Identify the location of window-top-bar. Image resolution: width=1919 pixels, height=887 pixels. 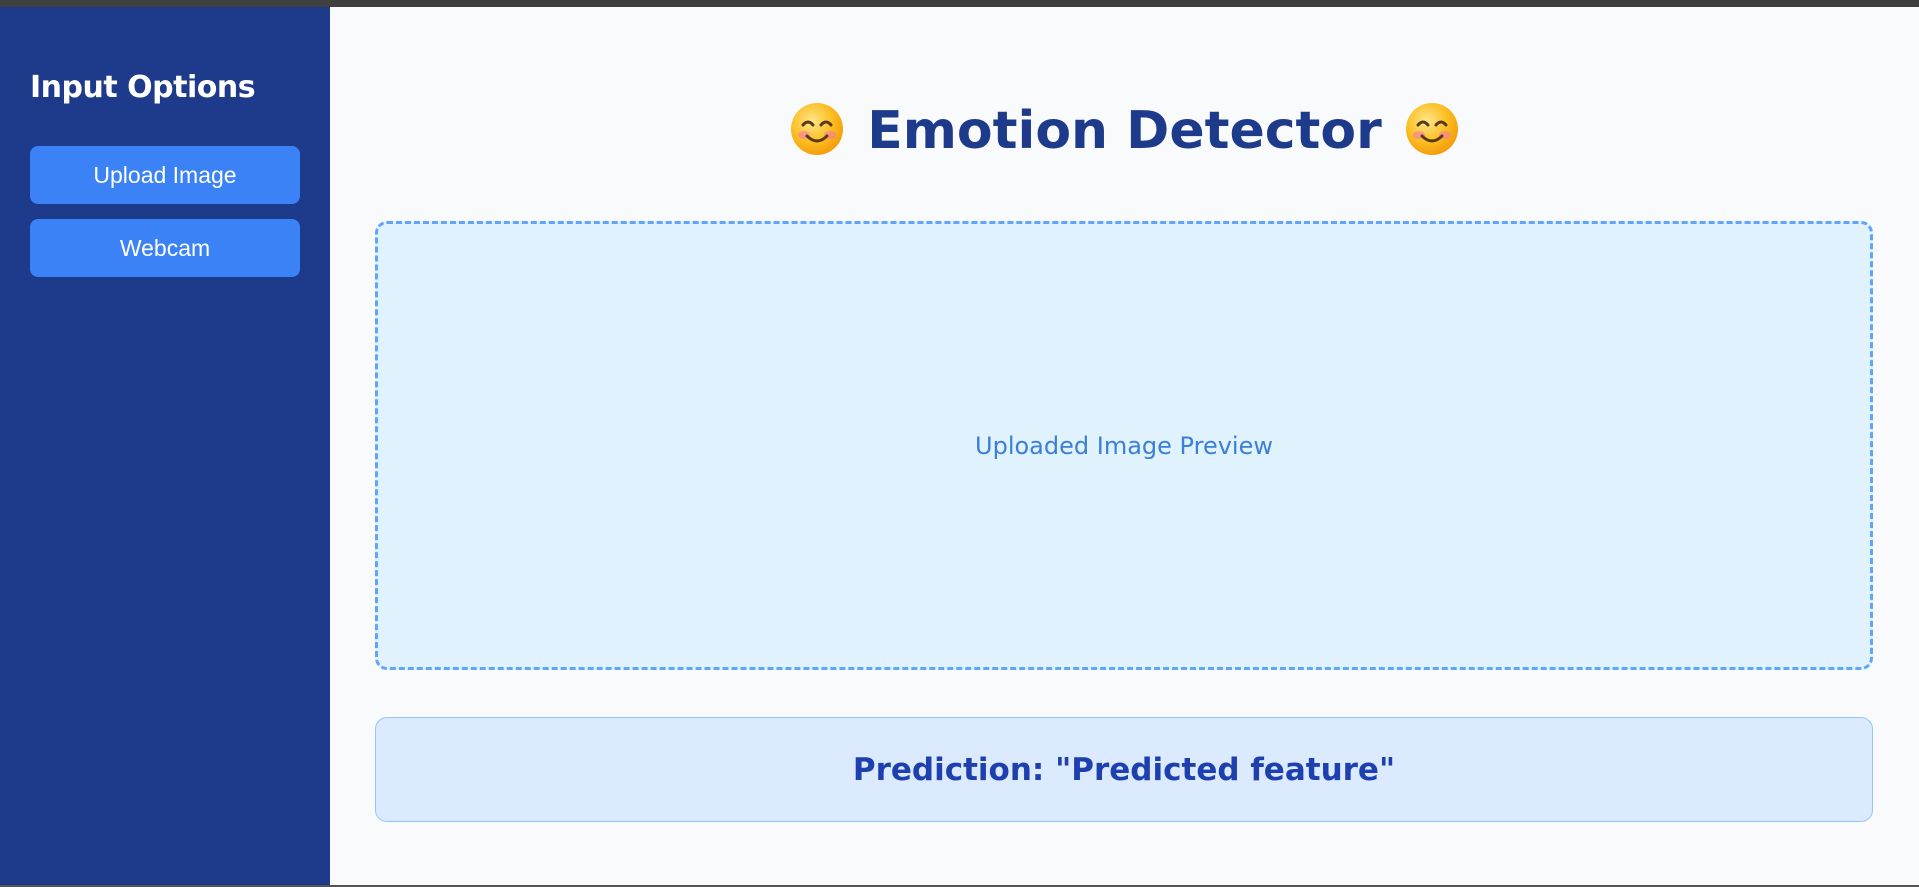
(959, 3).